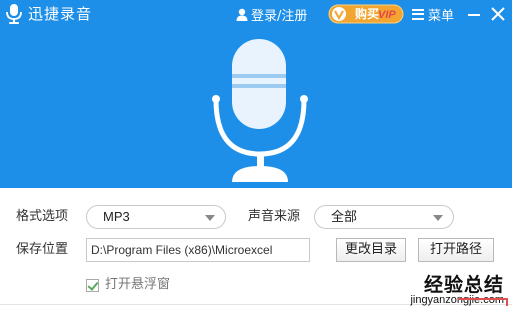  I want to click on minimize-button, so click(474, 14).